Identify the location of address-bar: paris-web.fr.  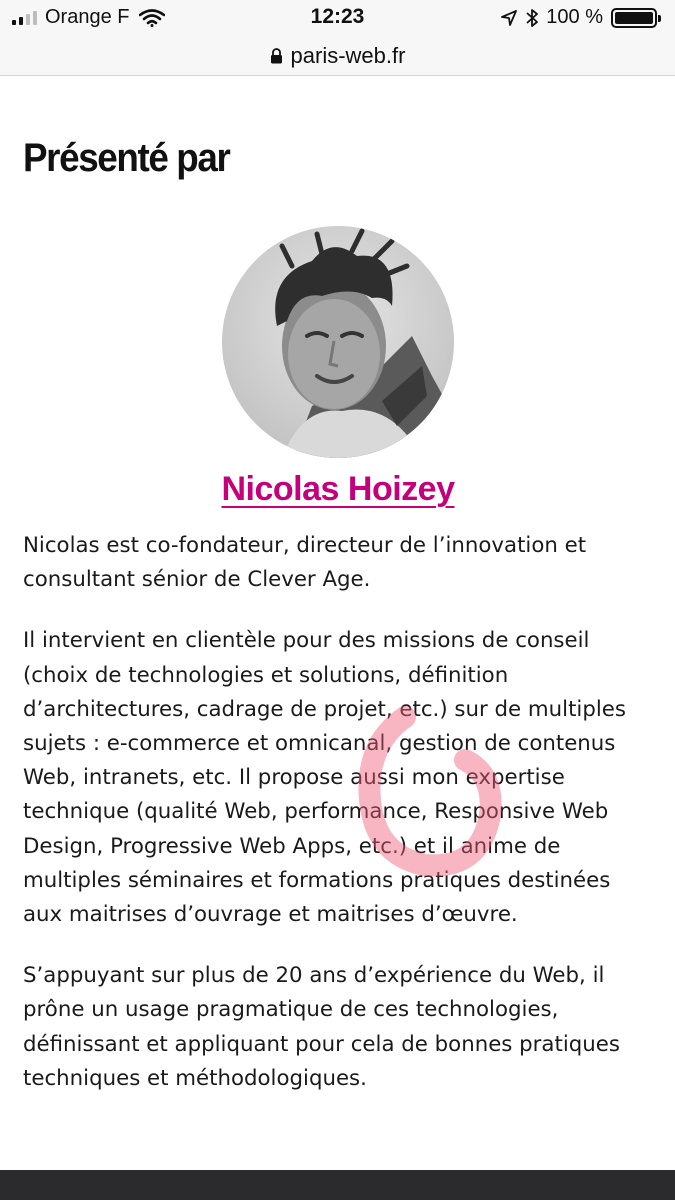
(337, 56).